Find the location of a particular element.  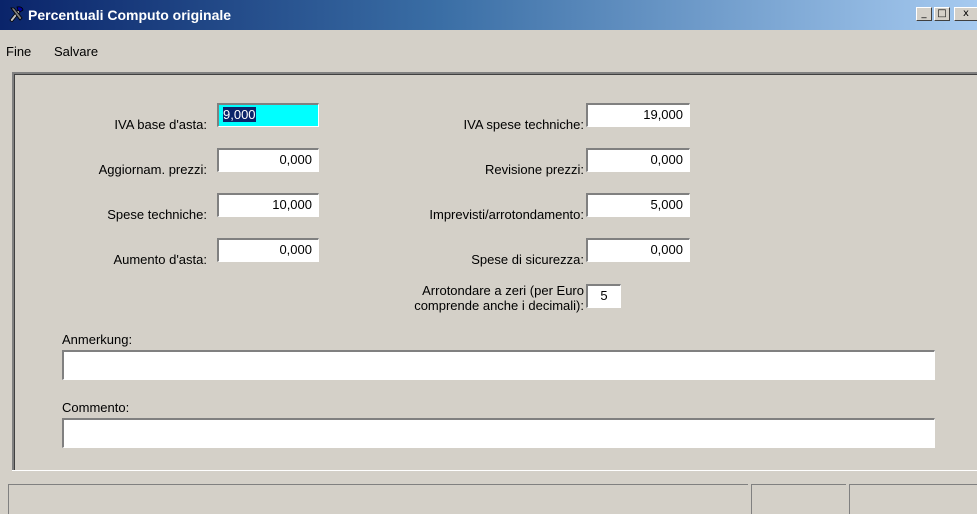

commento-input is located at coordinates (498, 433).